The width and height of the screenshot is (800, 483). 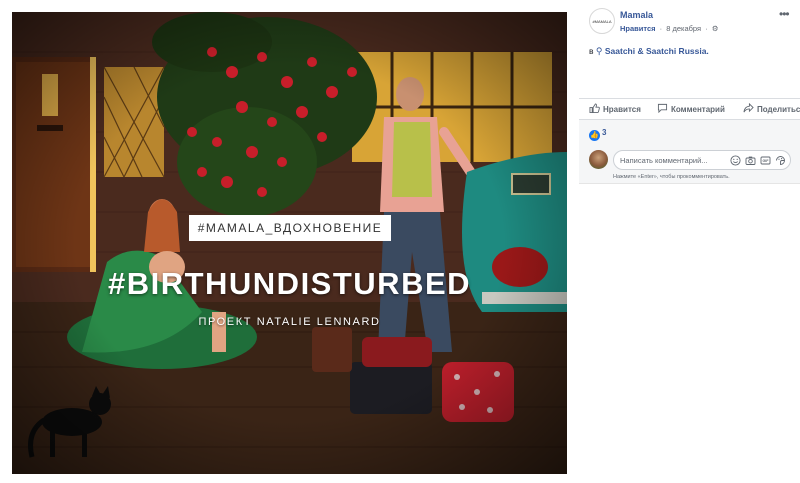 I want to click on commenter-avatar, so click(x=598, y=159).